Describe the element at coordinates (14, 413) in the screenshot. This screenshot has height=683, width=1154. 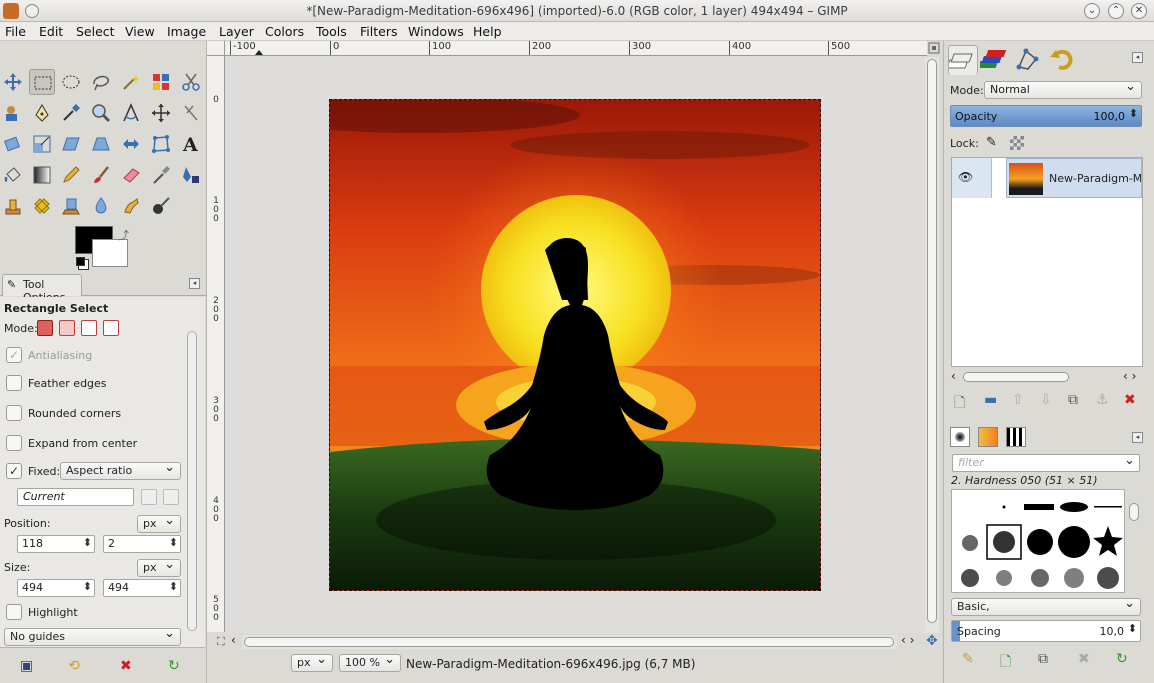
I see `rounded-corners-checkbox` at that location.